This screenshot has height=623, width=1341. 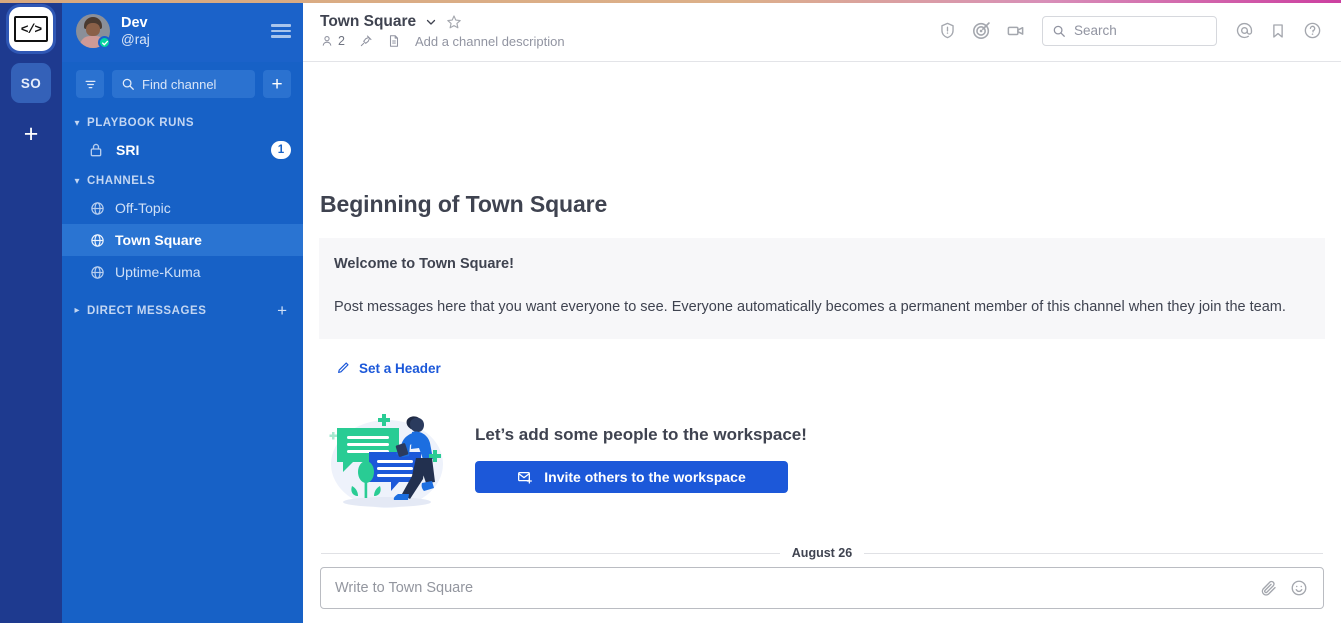 I want to click on filter-icon, so click(x=90, y=84).